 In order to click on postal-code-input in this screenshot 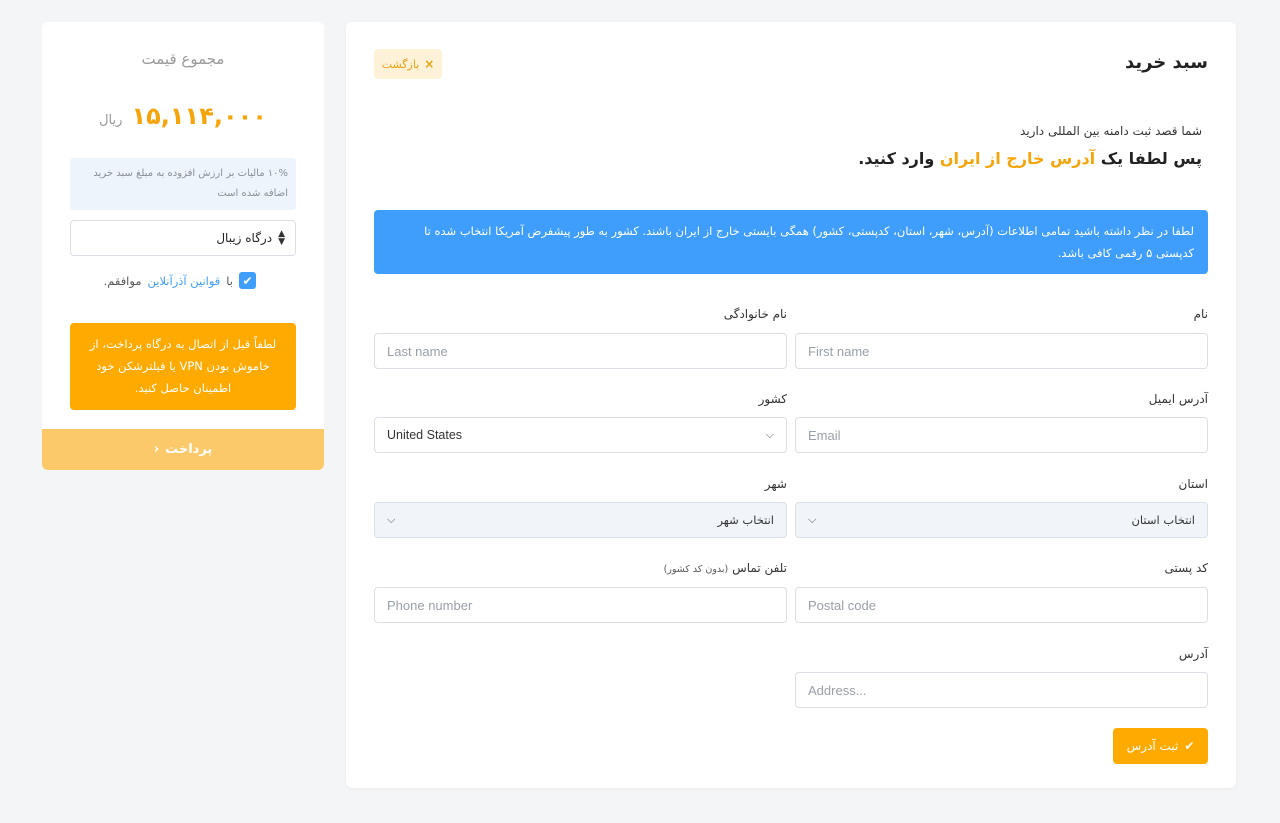, I will do `click(1001, 605)`.